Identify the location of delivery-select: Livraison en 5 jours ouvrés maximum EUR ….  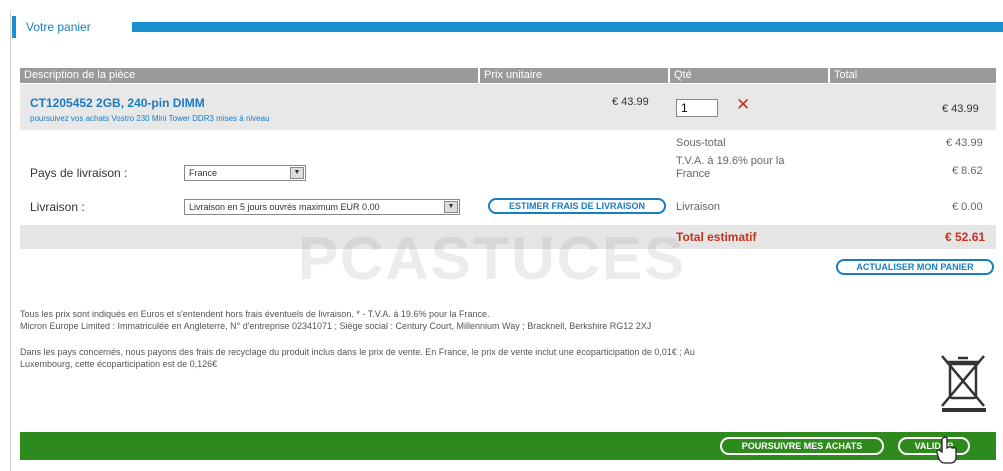
(322, 207).